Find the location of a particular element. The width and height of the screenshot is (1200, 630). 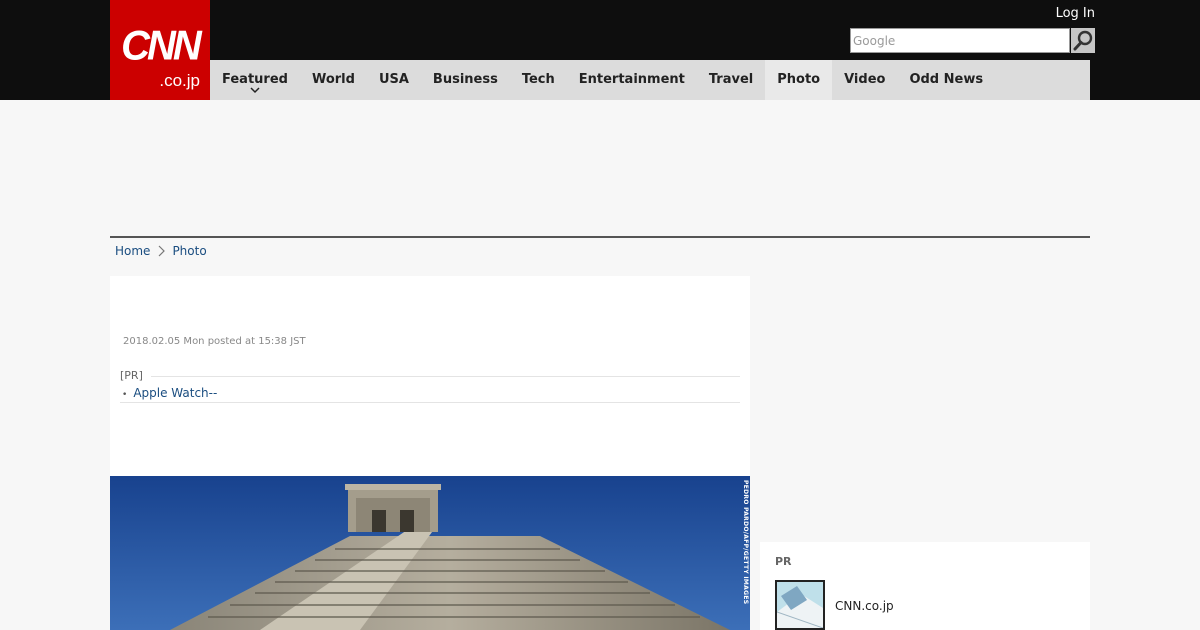

sidebar-pr-title: PR is located at coordinates (783, 561).